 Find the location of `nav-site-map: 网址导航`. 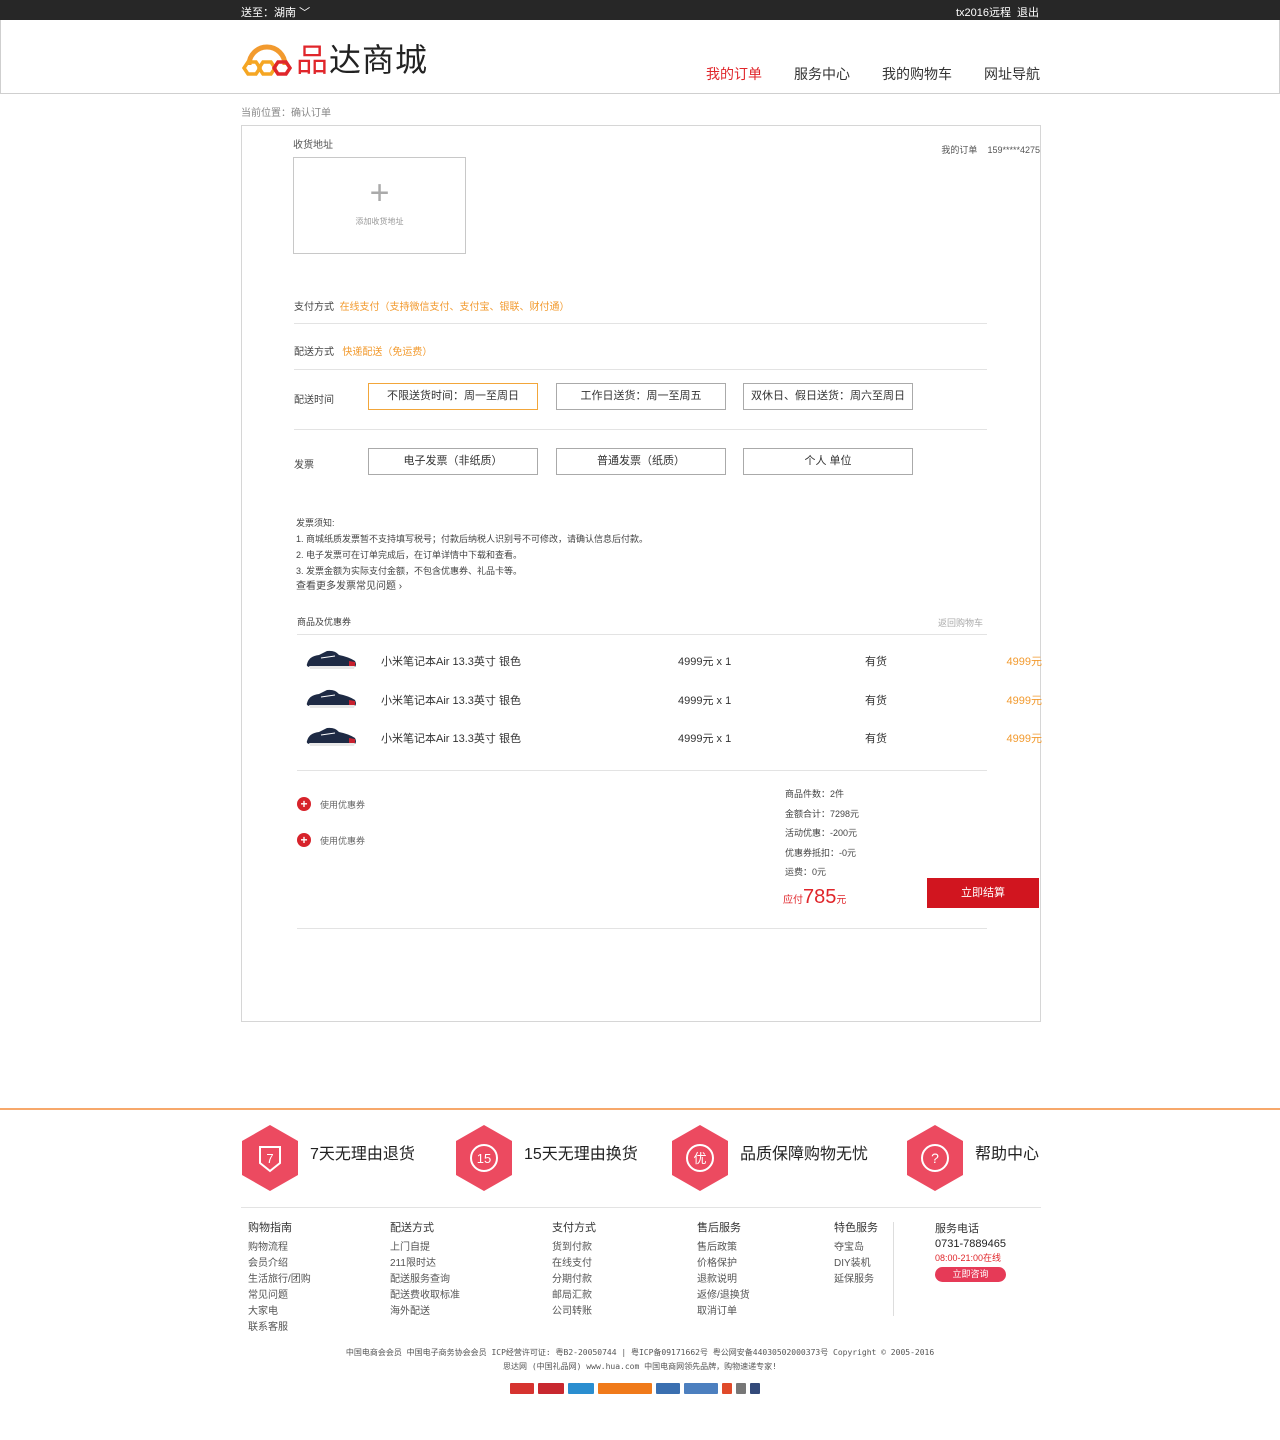

nav-site-map: 网址导航 is located at coordinates (1012, 74).